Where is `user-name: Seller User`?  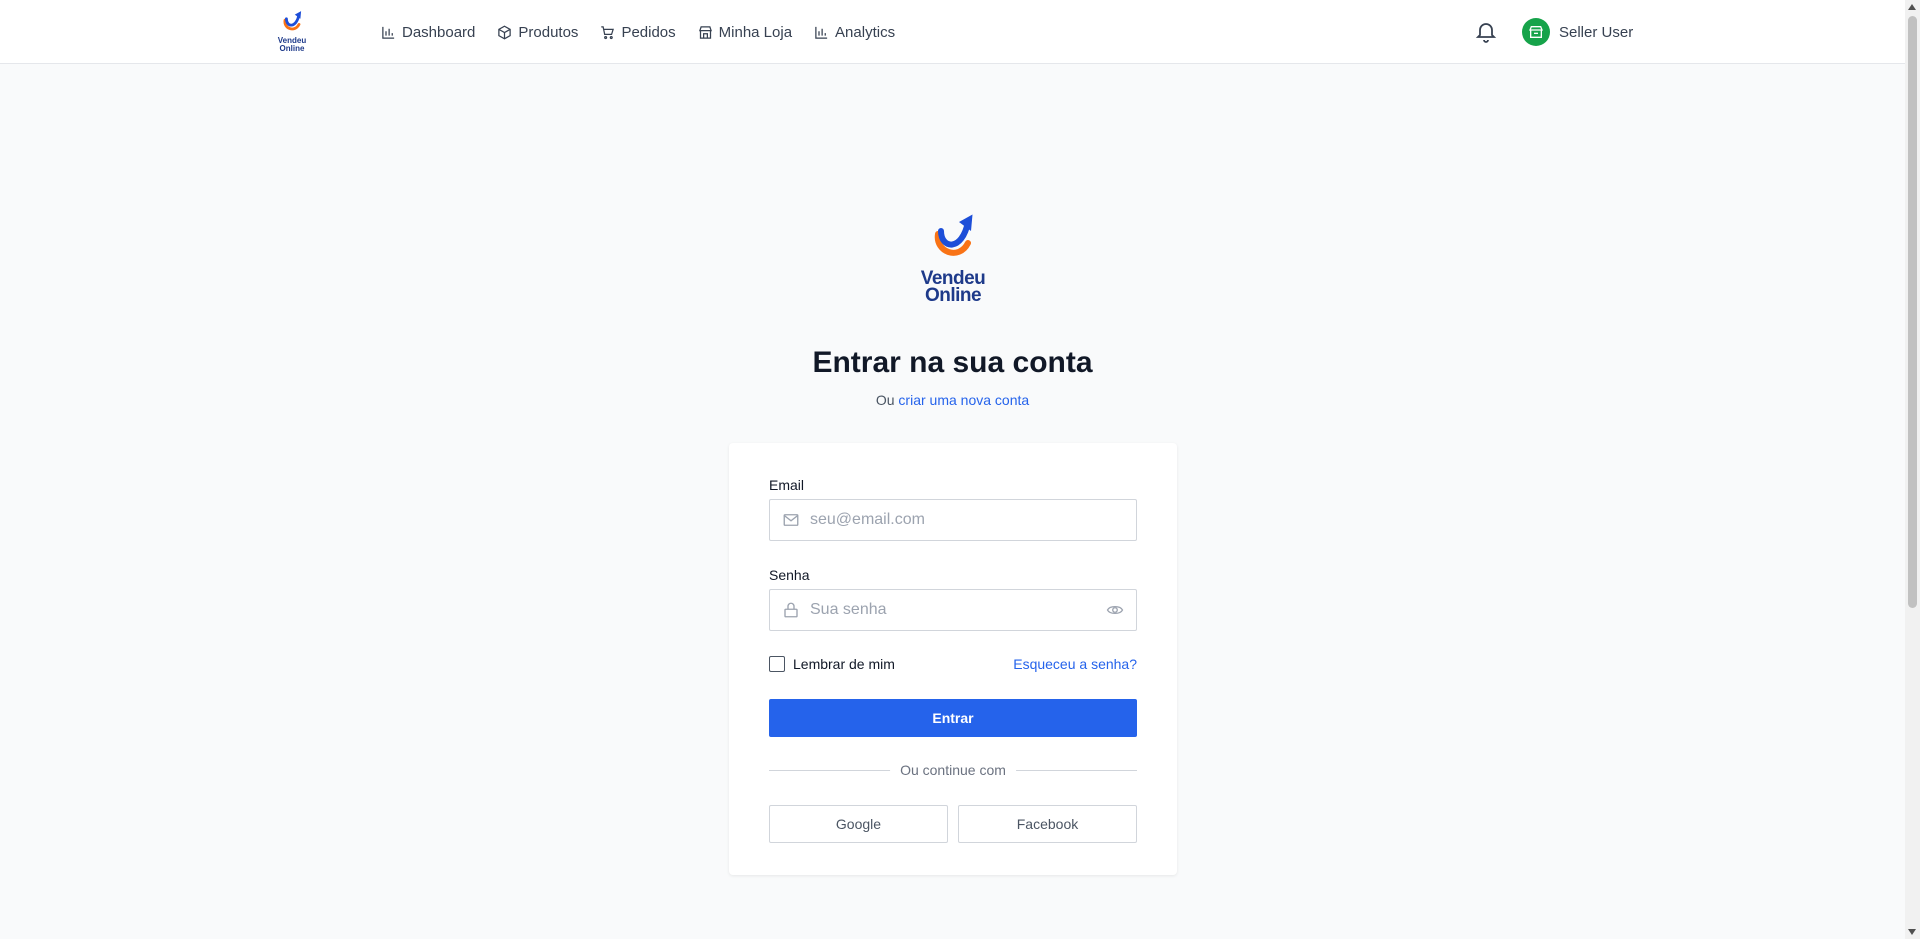 user-name: Seller User is located at coordinates (1596, 32).